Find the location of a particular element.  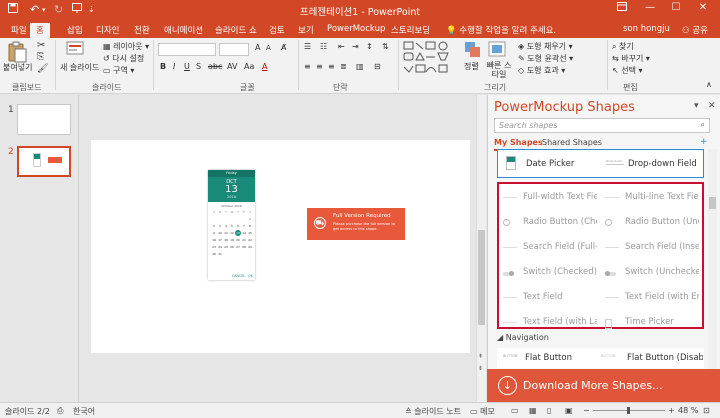

replace-button: ⇆ 바꾸기 ▾ is located at coordinates (631, 58).